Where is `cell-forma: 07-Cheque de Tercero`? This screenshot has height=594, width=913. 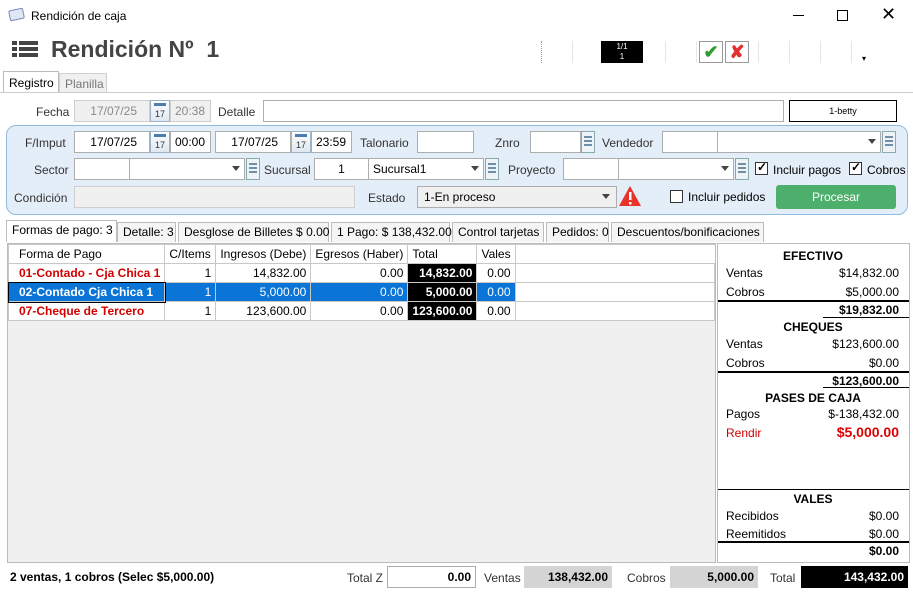 cell-forma: 07-Cheque de Tercero is located at coordinates (86, 311).